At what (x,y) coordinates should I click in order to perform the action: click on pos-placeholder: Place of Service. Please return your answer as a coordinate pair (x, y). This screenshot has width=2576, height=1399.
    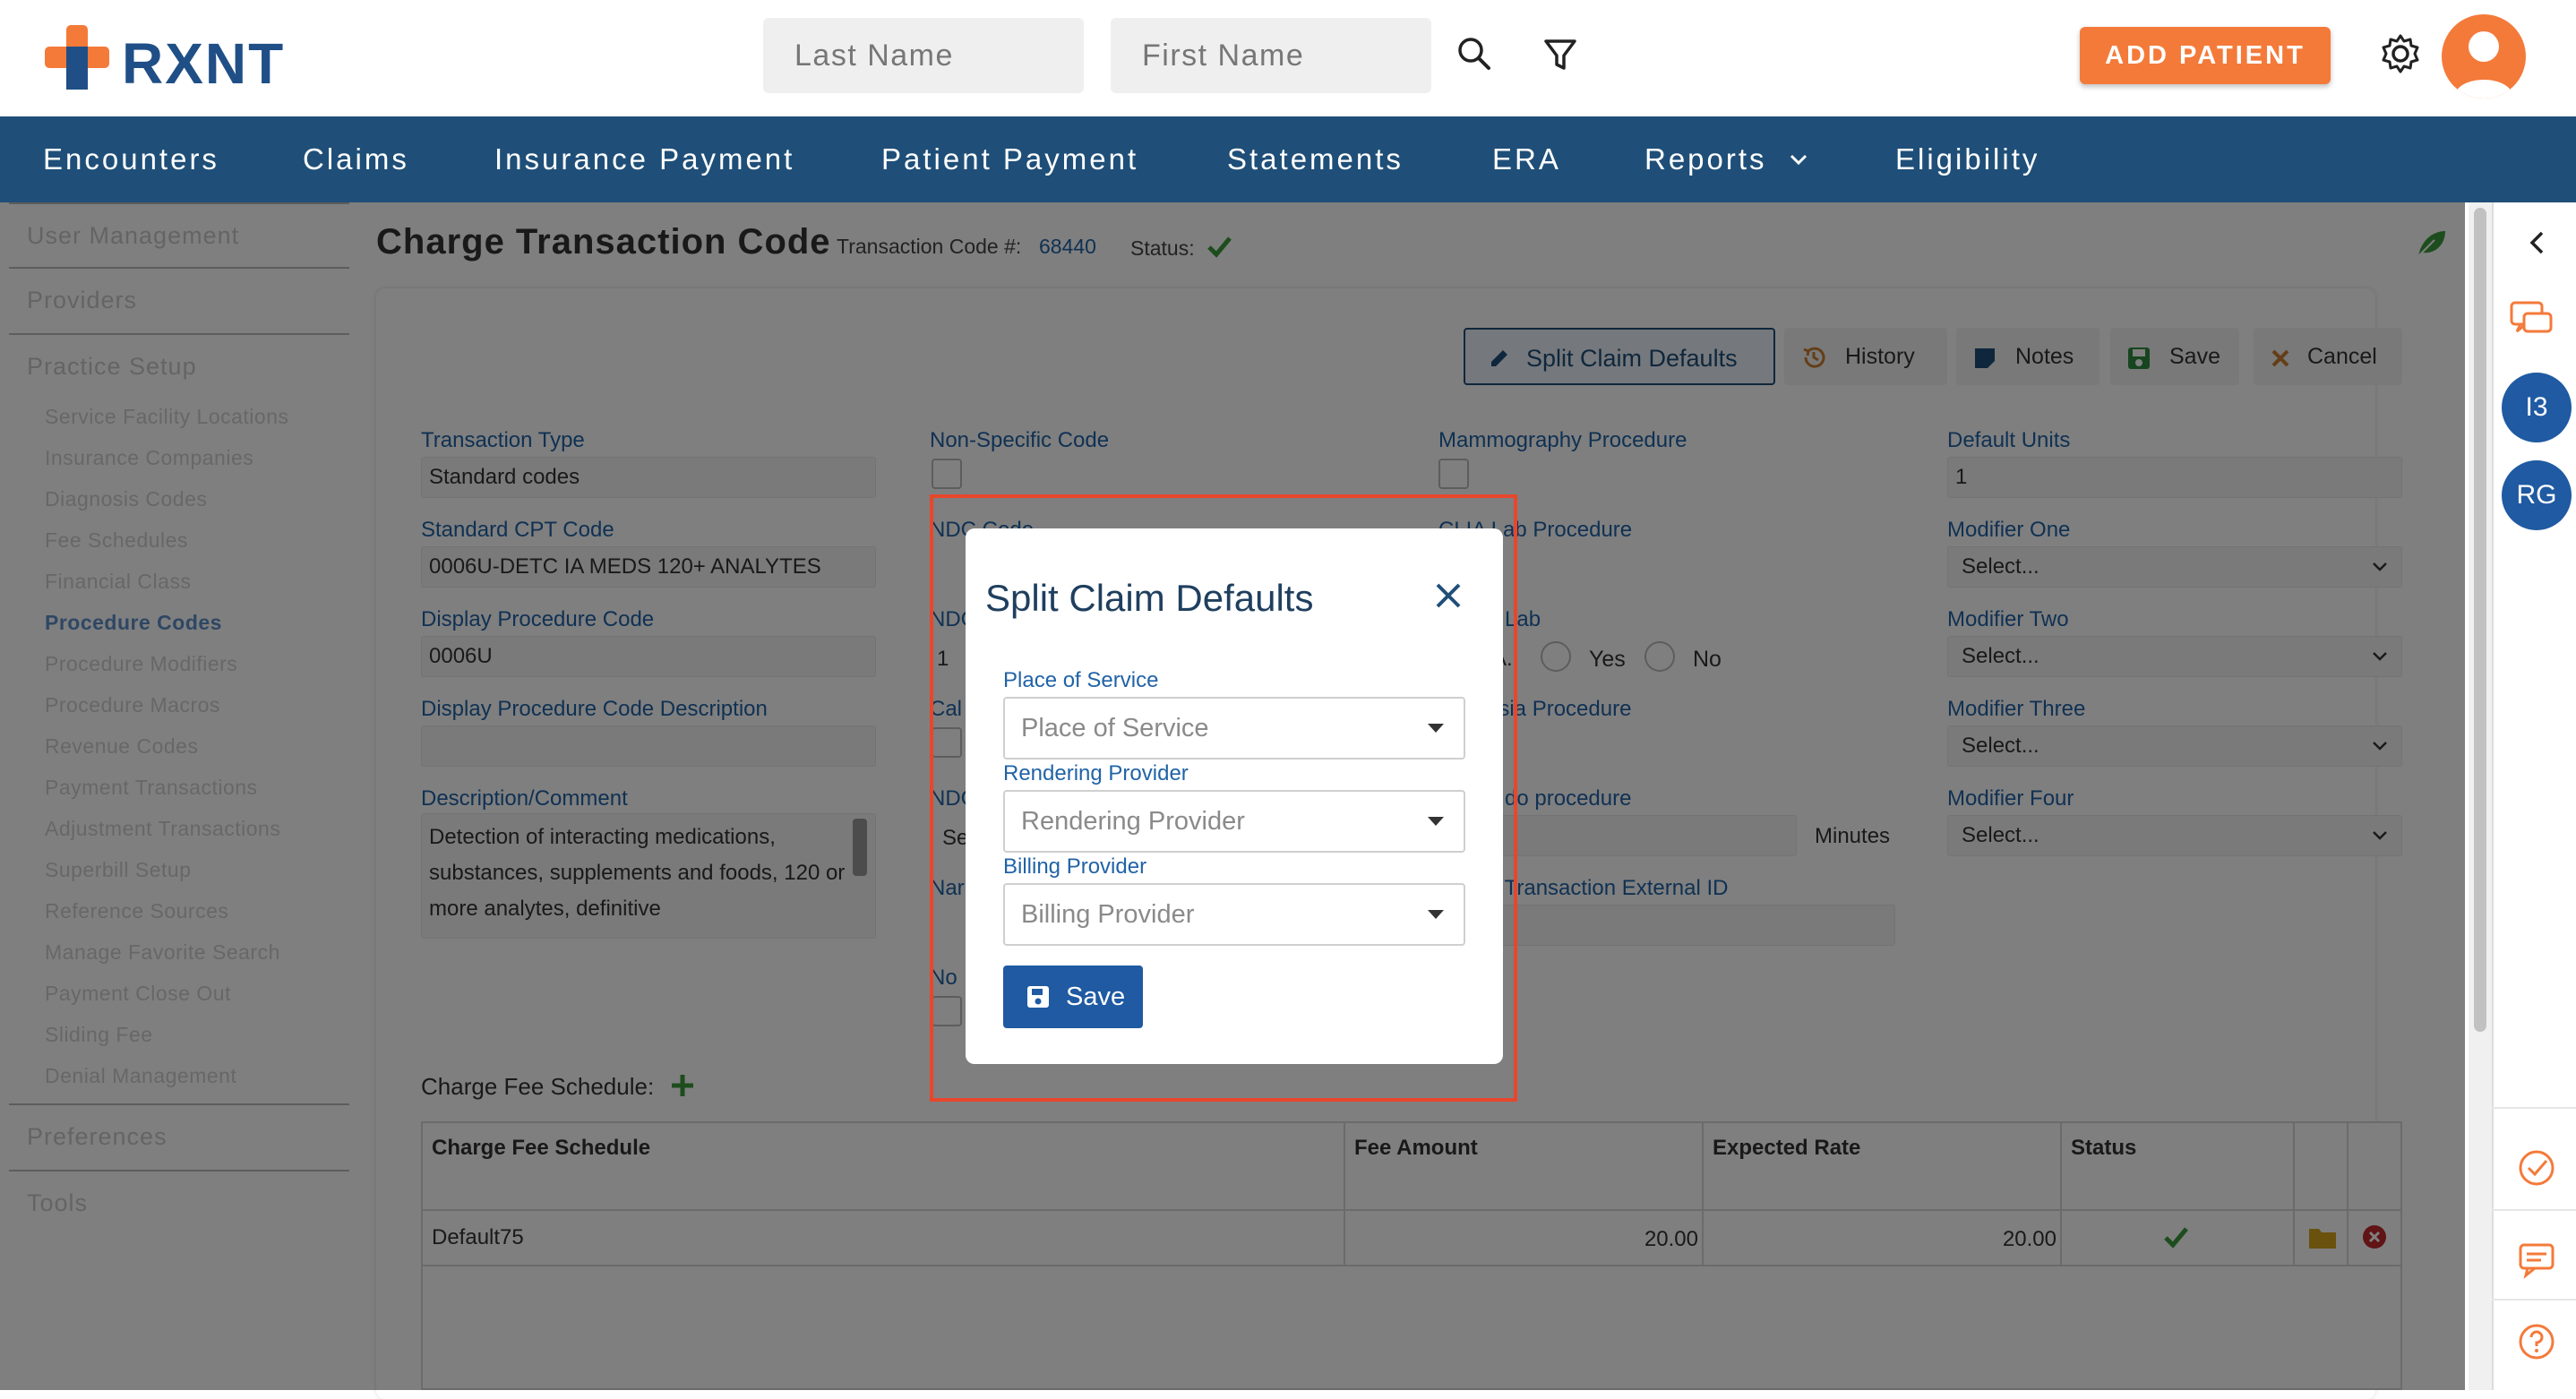
    Looking at the image, I should click on (1115, 728).